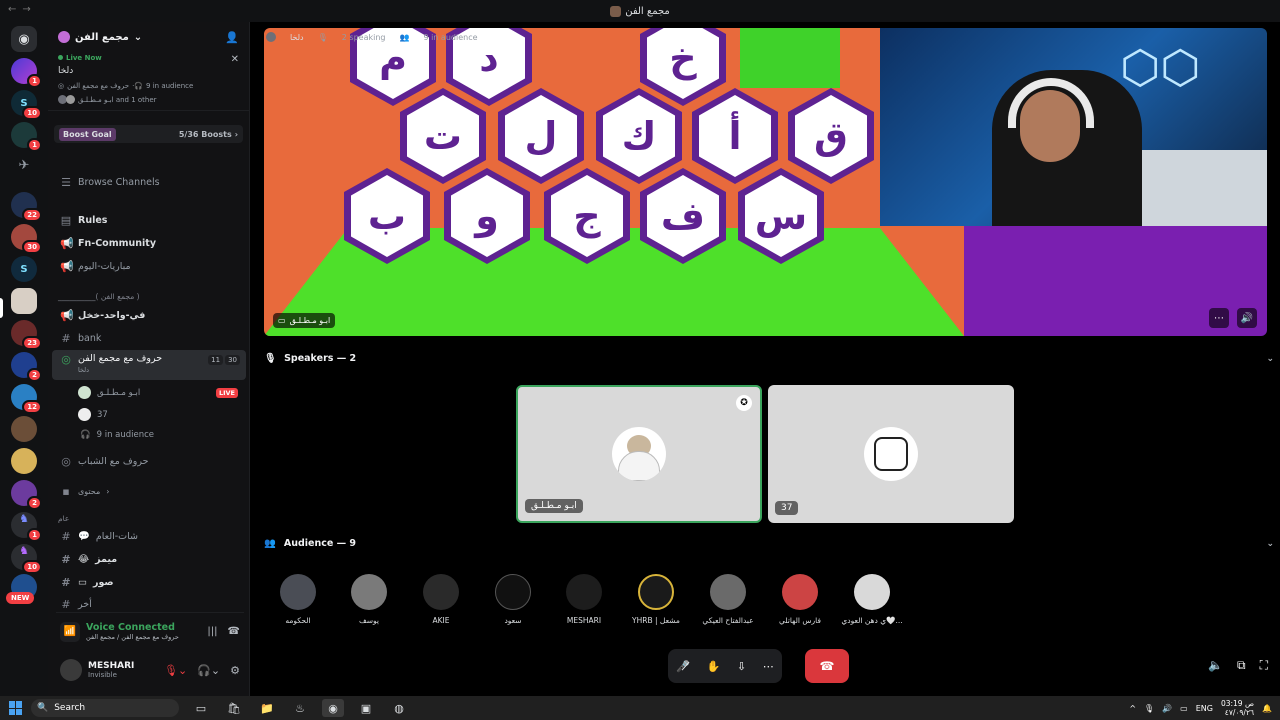  Describe the element at coordinates (1241, 665) in the screenshot. I see `popout-icon: ⧉` at that location.